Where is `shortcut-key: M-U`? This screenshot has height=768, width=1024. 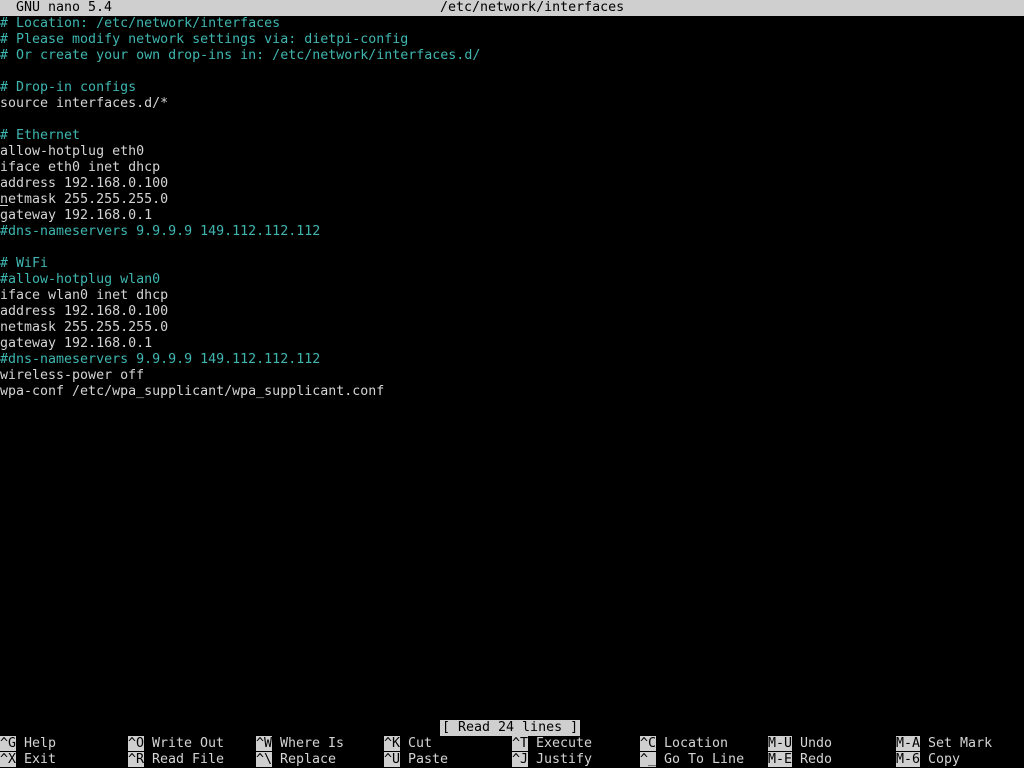 shortcut-key: M-U is located at coordinates (780, 743).